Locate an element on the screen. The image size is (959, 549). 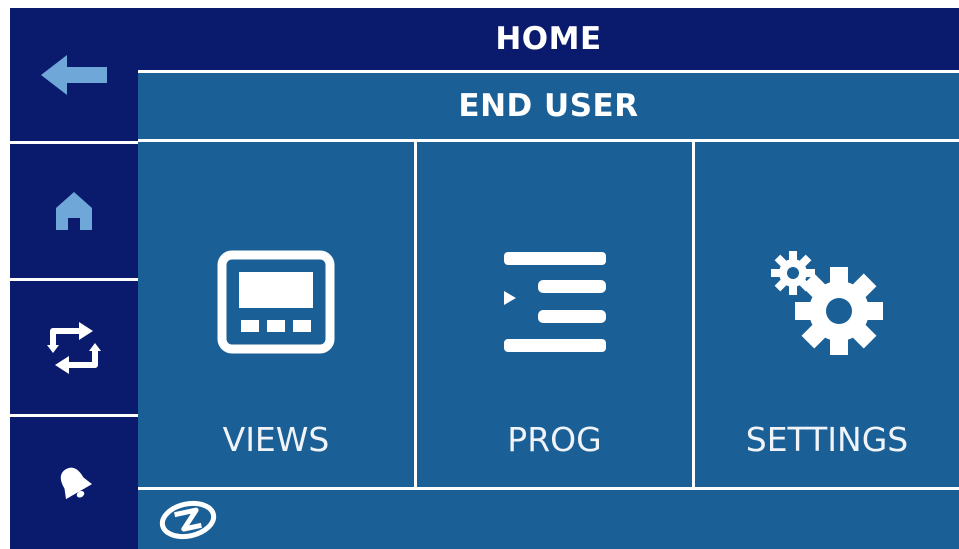
status-bar is located at coordinates (548, 519).